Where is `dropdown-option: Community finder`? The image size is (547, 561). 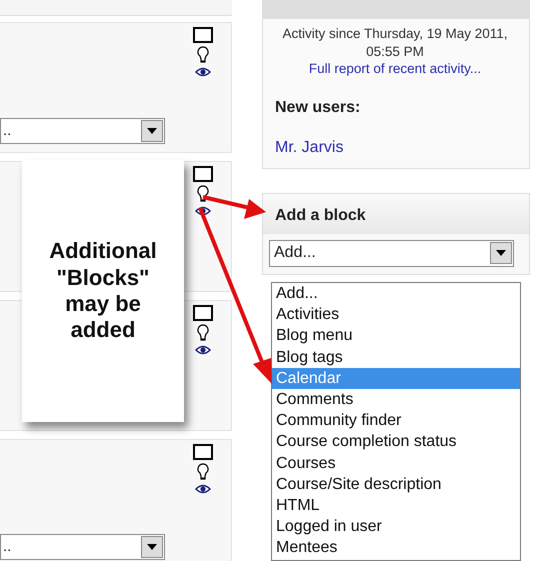
dropdown-option: Community finder is located at coordinates (396, 421).